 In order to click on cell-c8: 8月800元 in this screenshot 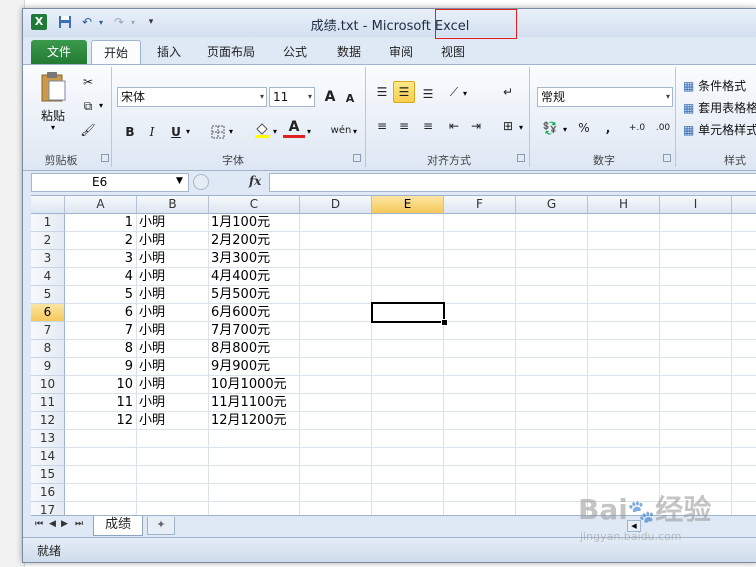, I will do `click(255, 349)`.